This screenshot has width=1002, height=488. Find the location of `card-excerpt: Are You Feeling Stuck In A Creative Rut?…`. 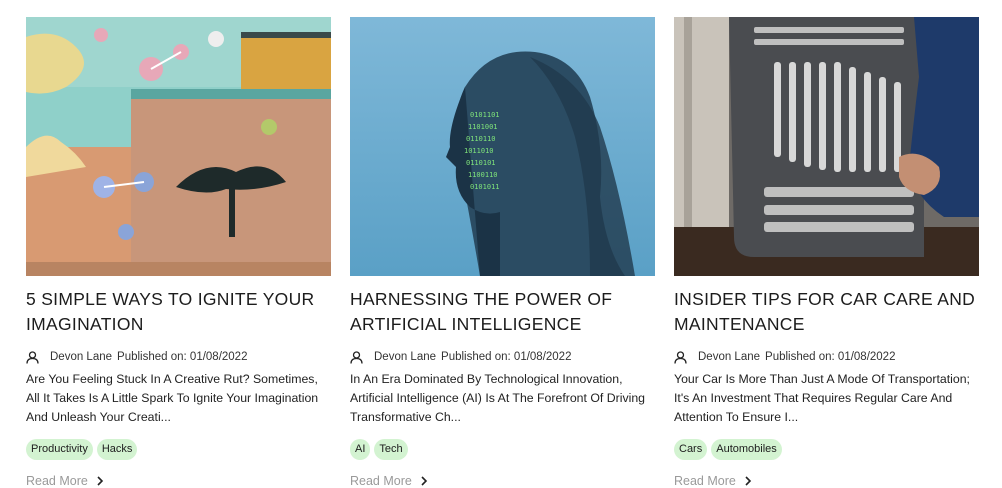

card-excerpt: Are You Feeling Stuck In A Creative Rut?… is located at coordinates (172, 398).